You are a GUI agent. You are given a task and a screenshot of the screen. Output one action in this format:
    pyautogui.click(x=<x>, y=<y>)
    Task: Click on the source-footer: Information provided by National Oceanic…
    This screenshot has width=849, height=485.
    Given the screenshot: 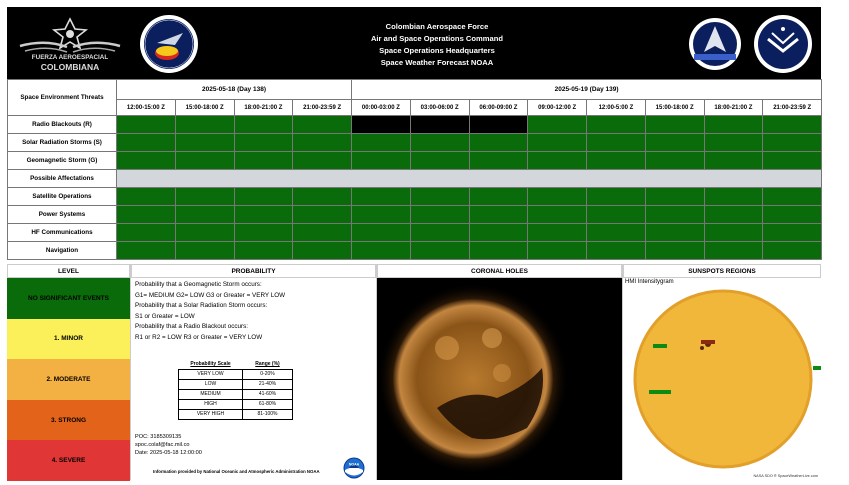 What is the action you would take?
    pyautogui.click(x=236, y=471)
    